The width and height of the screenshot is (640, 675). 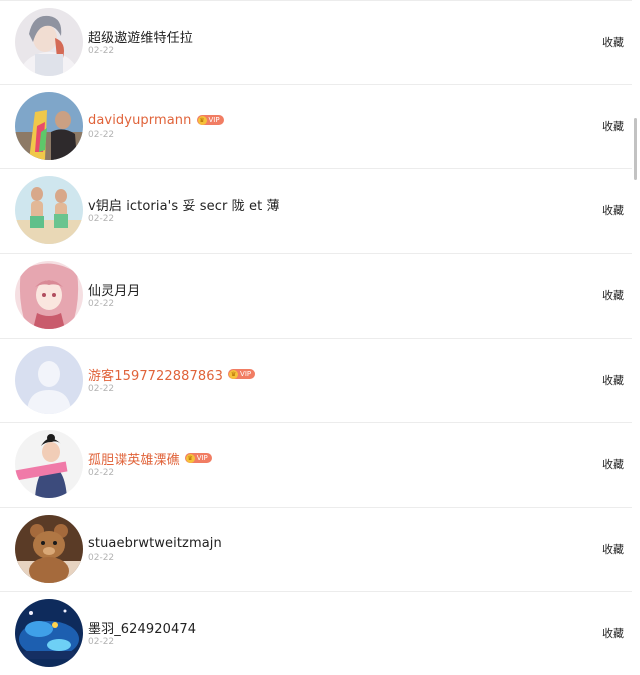 What do you see at coordinates (114, 291) in the screenshot?
I see `username: 仙灵月月` at bounding box center [114, 291].